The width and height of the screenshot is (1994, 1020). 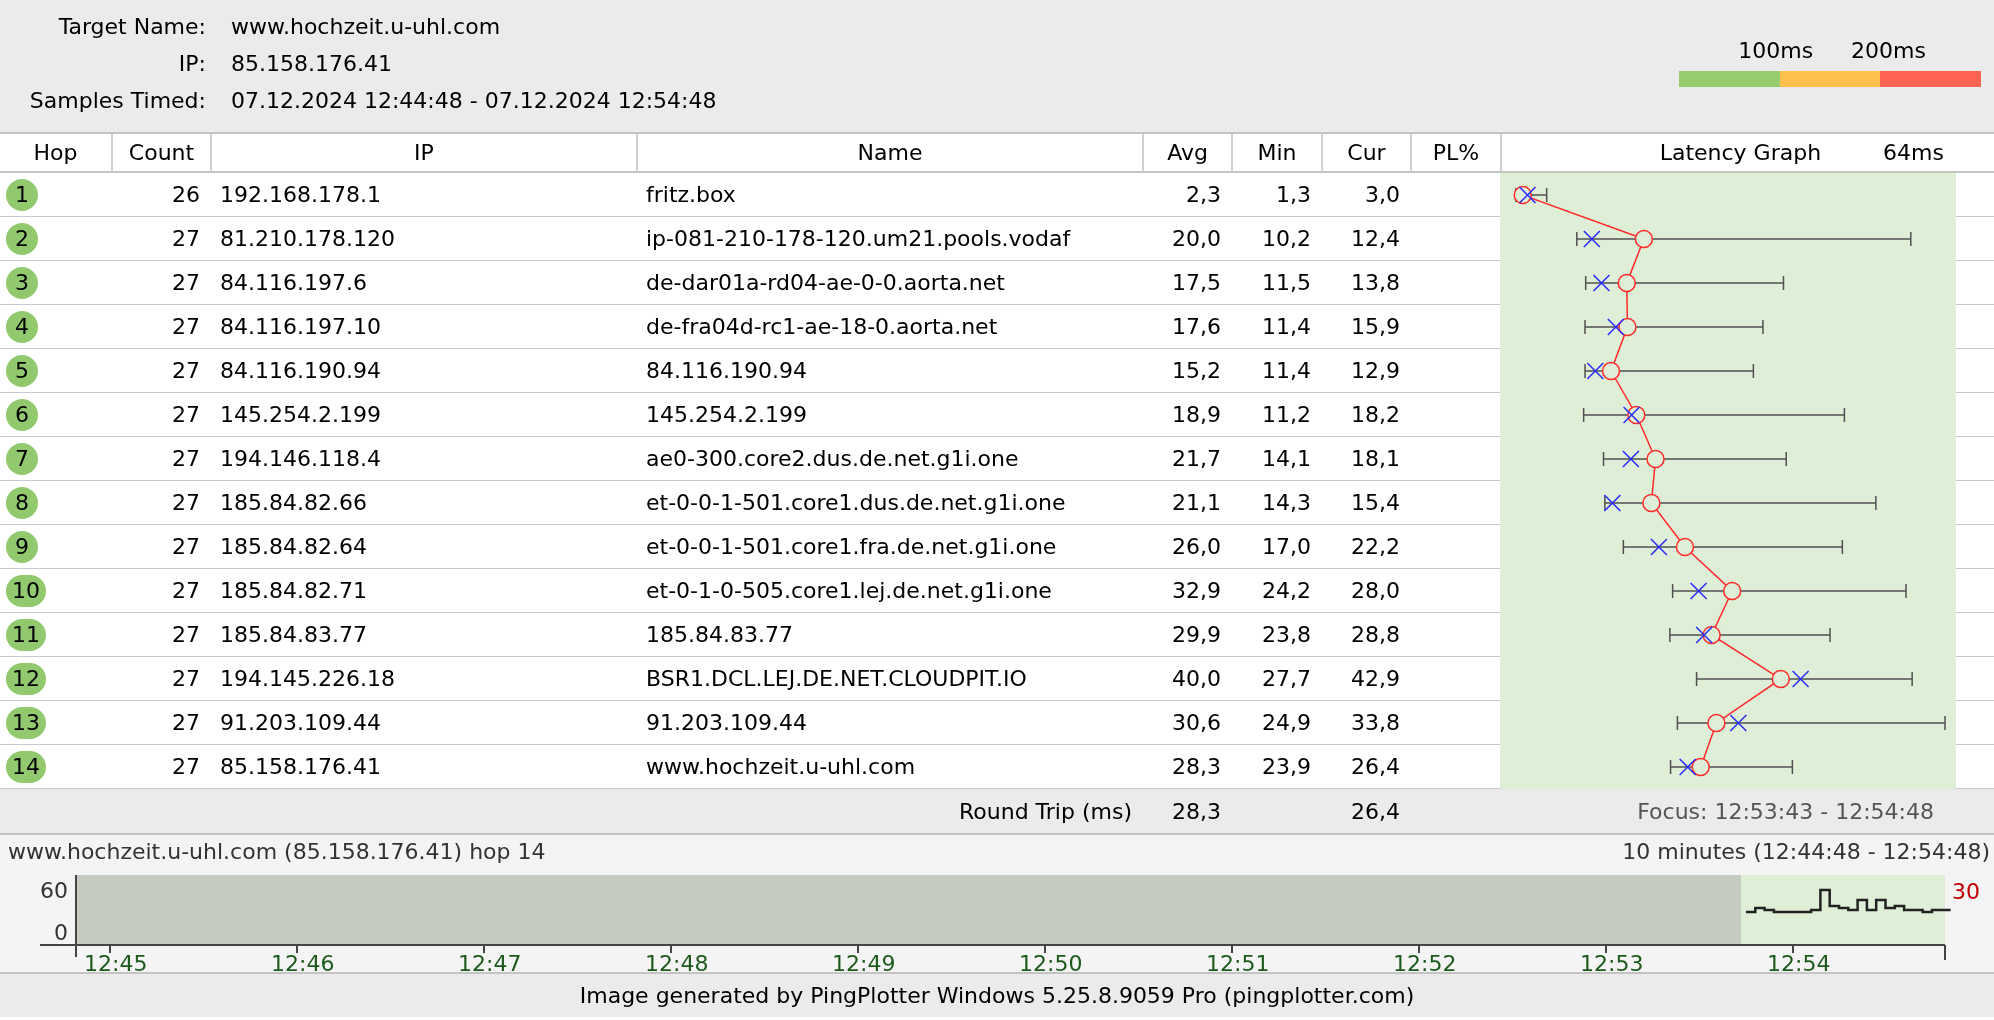 What do you see at coordinates (186, 194) in the screenshot?
I see `table-cell-text: 26` at bounding box center [186, 194].